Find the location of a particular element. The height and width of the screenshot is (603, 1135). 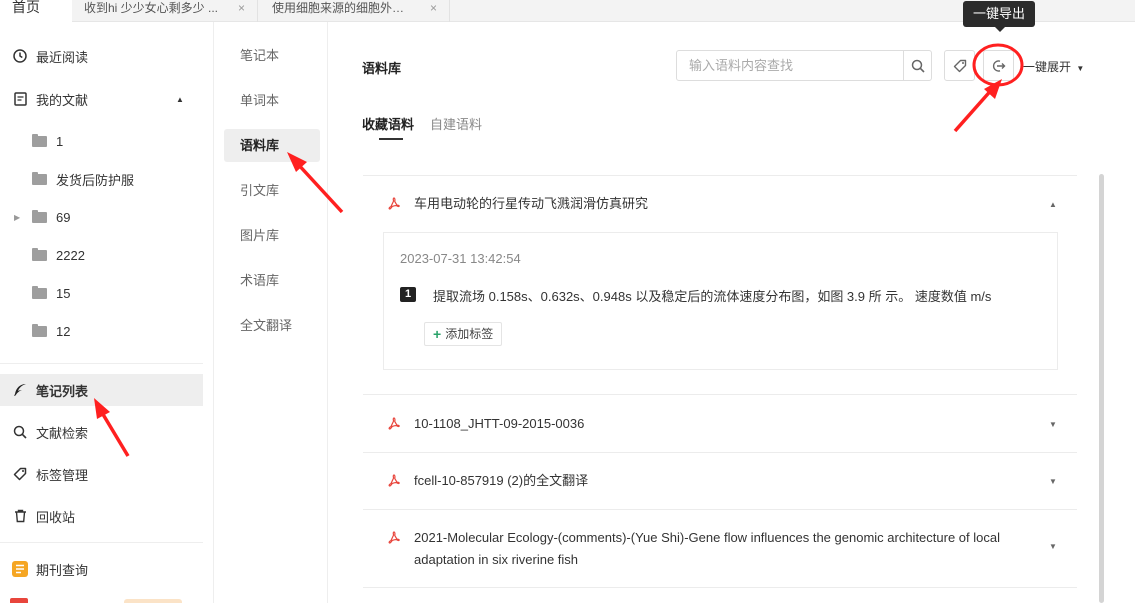

notes-nav-notebook: 笔记本 is located at coordinates (272, 55).